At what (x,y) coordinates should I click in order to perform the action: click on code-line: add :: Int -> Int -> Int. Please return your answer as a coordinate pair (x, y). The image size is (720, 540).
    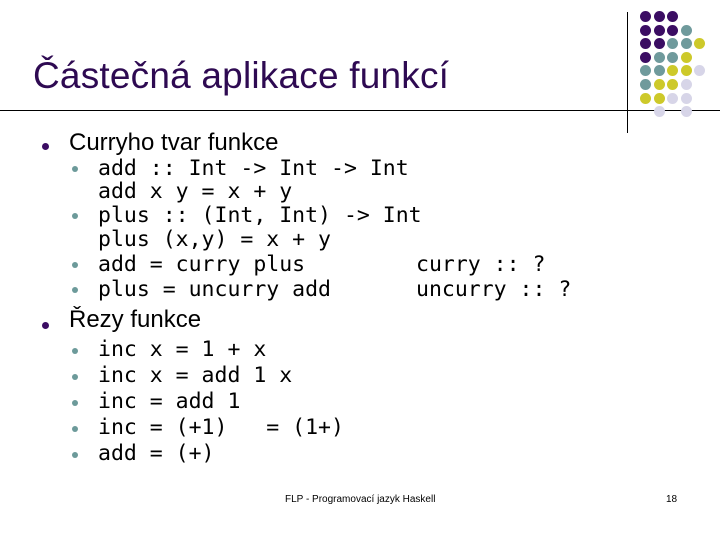
    Looking at the image, I should click on (253, 168).